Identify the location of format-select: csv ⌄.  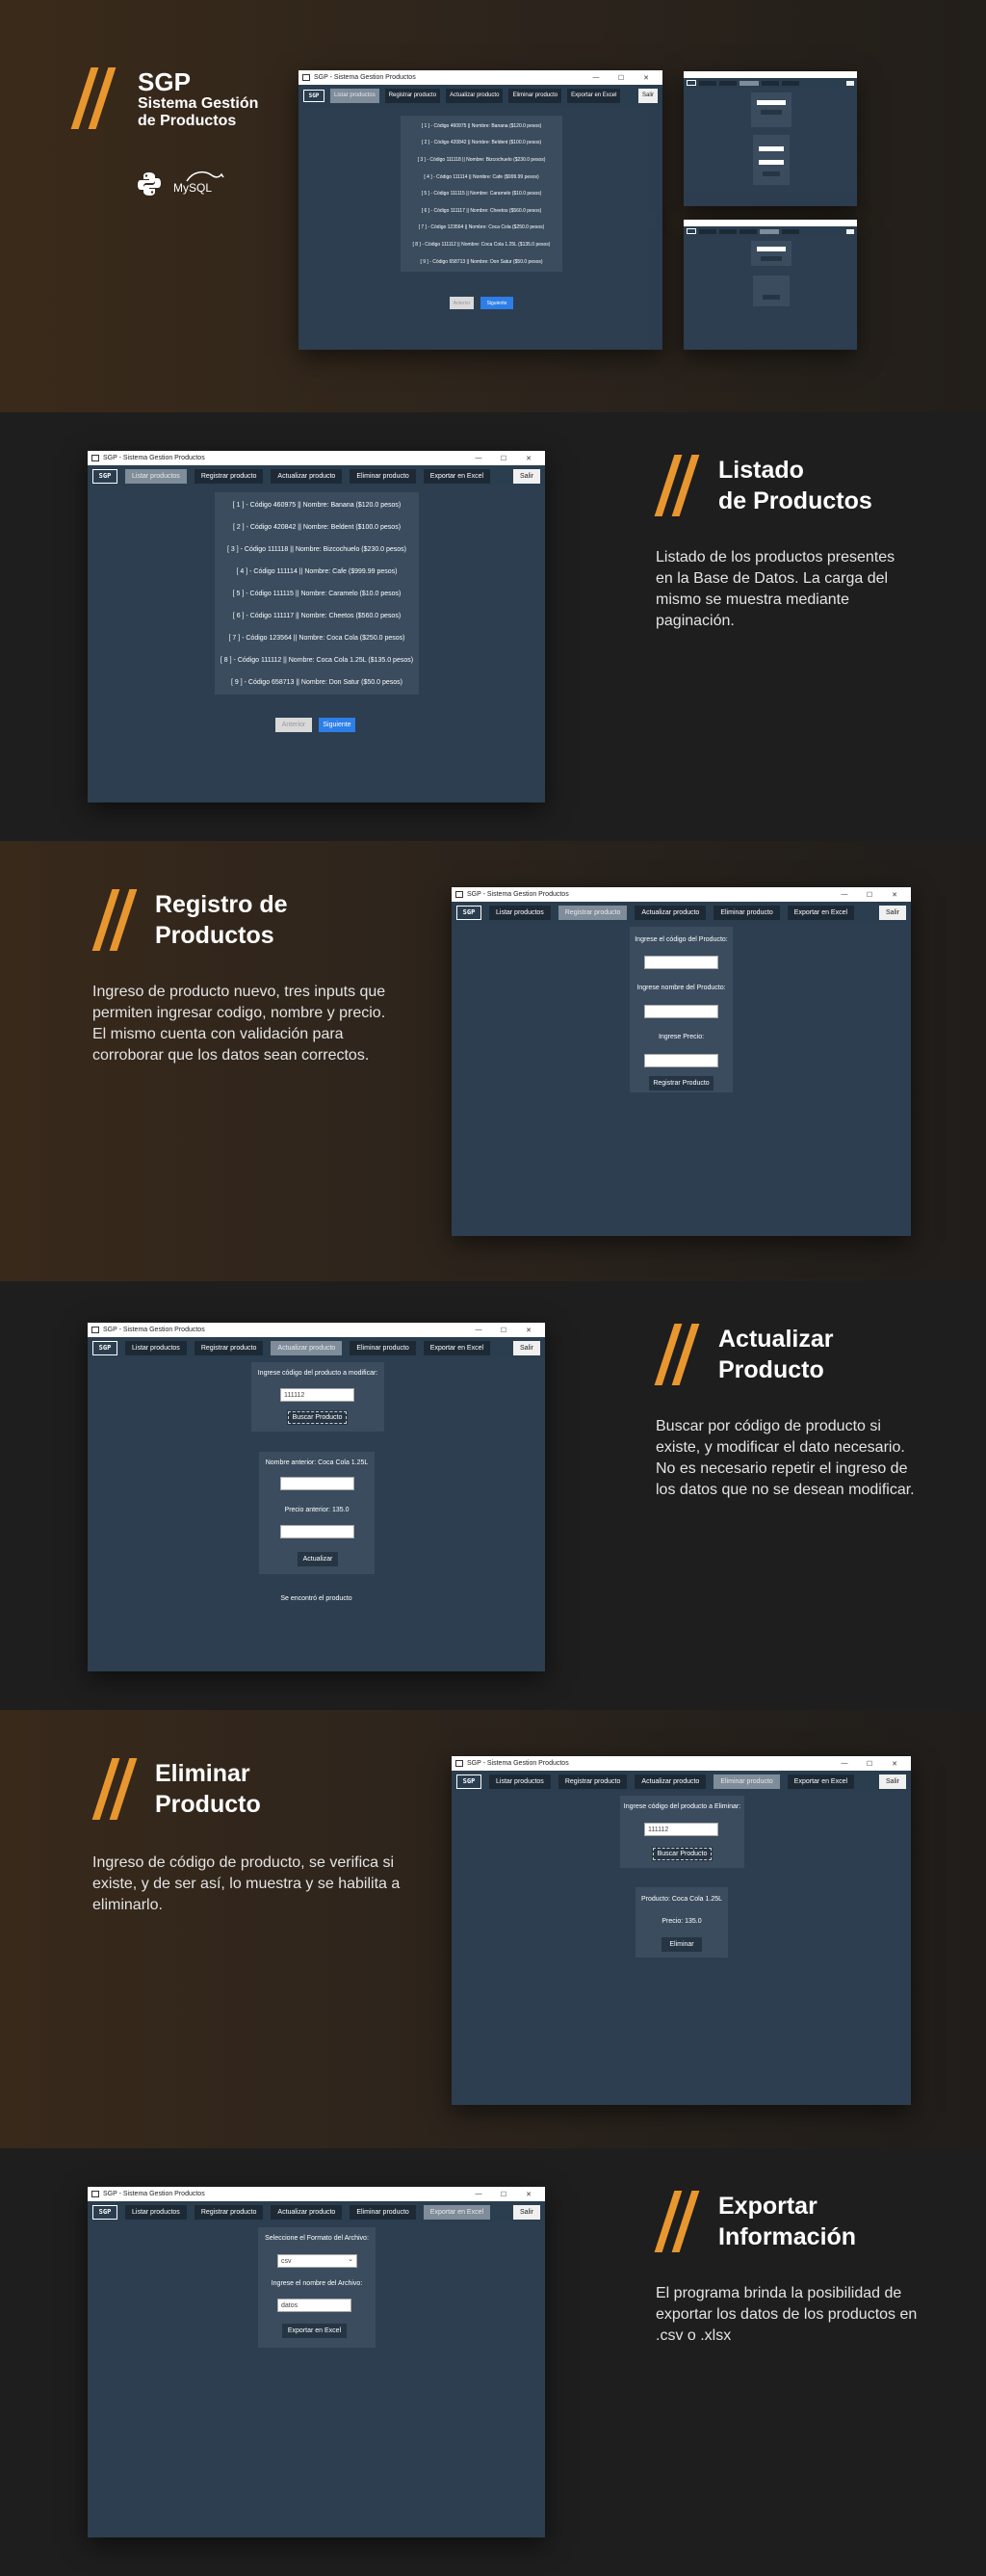
(317, 2261).